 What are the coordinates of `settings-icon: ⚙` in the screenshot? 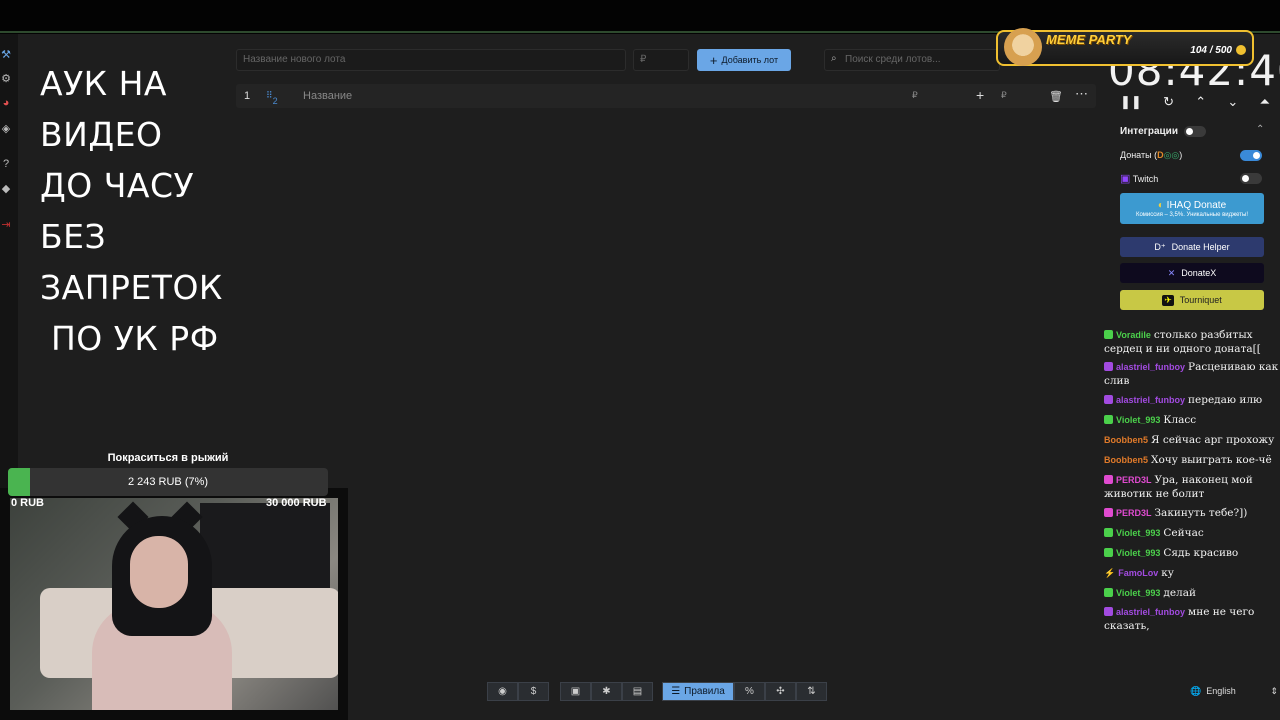 It's located at (6, 78).